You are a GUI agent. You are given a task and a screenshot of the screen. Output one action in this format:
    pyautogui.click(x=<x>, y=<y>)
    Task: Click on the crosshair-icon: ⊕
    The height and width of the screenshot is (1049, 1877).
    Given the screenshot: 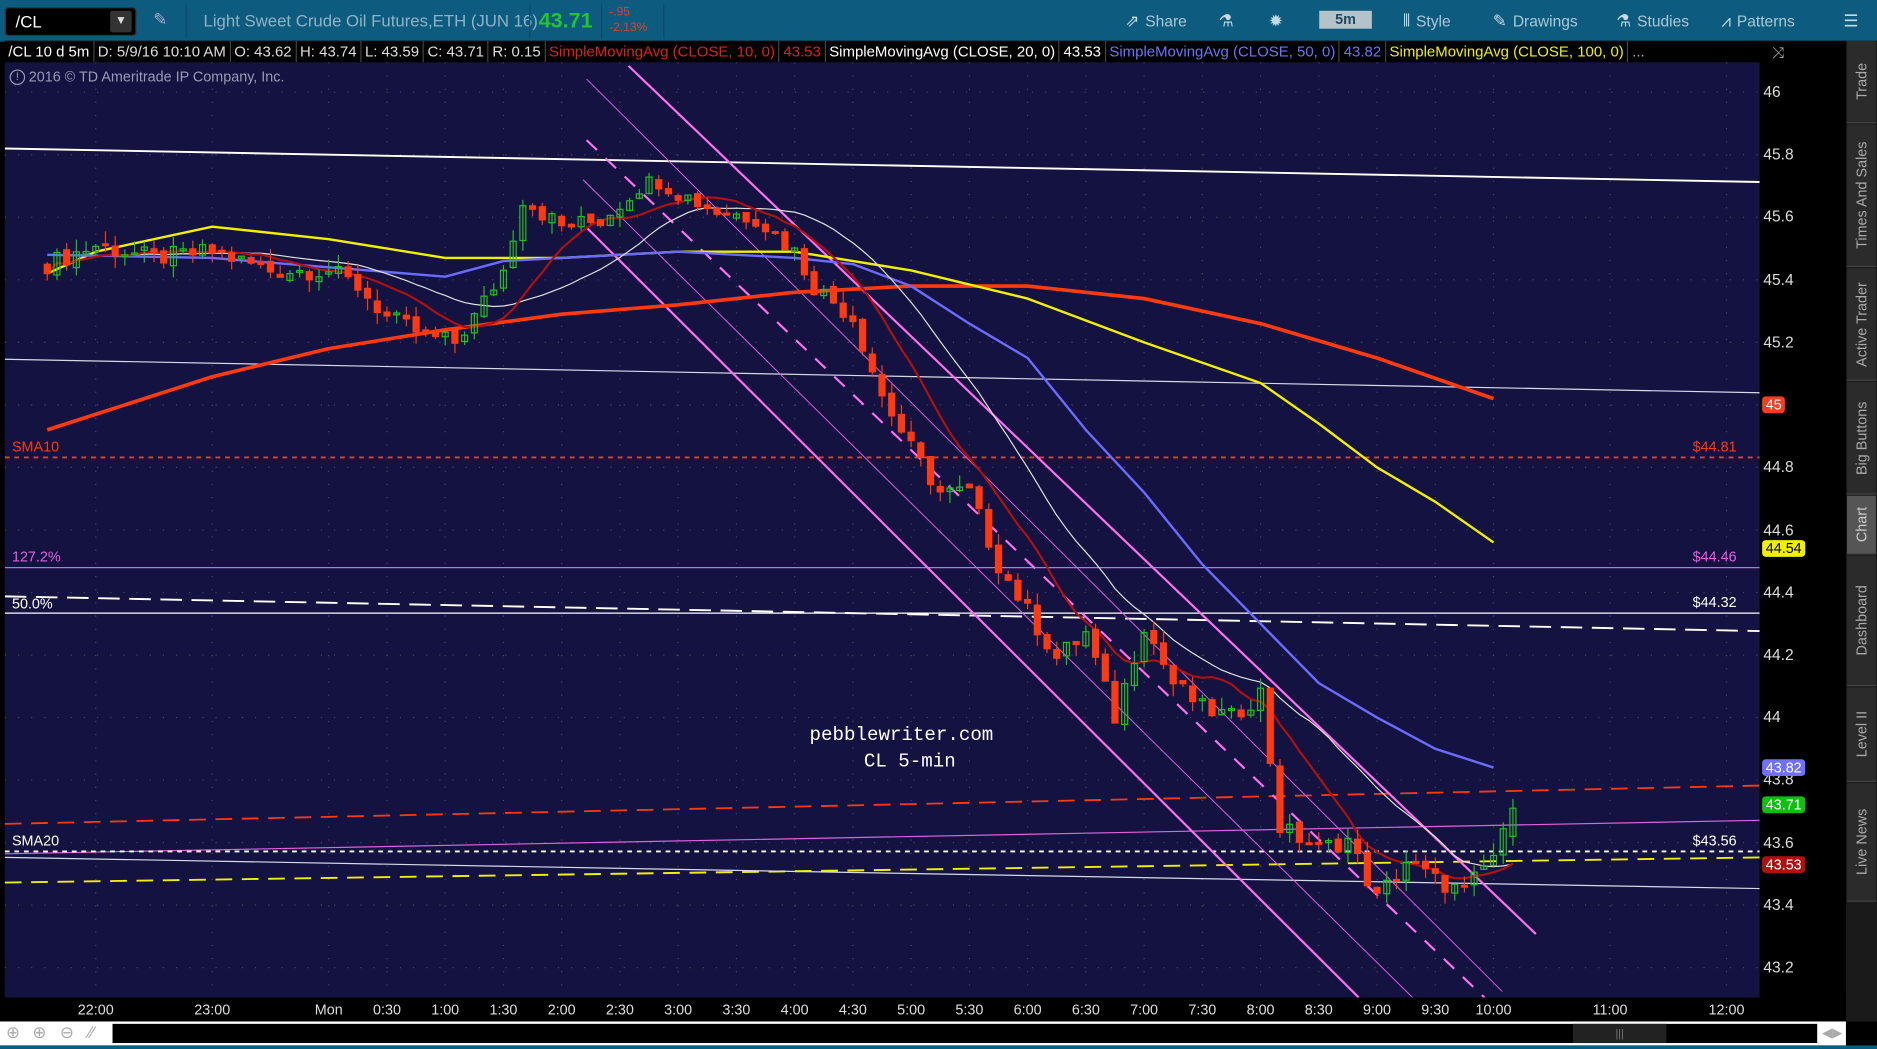 What is the action you would take?
    pyautogui.click(x=13, y=1033)
    